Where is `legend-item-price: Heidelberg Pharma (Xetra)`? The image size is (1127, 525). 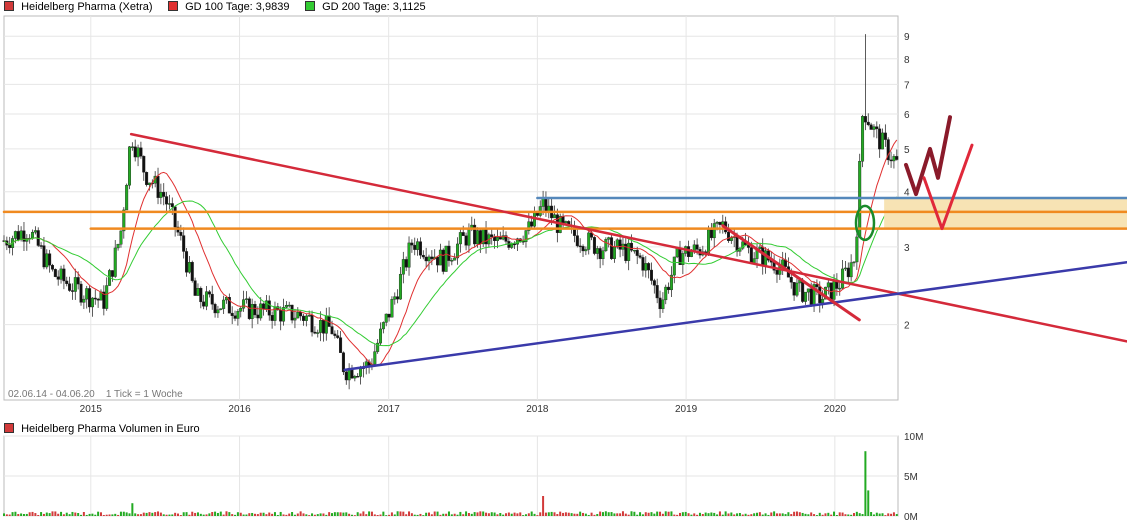
legend-item-price: Heidelberg Pharma (Xetra) is located at coordinates (78, 7).